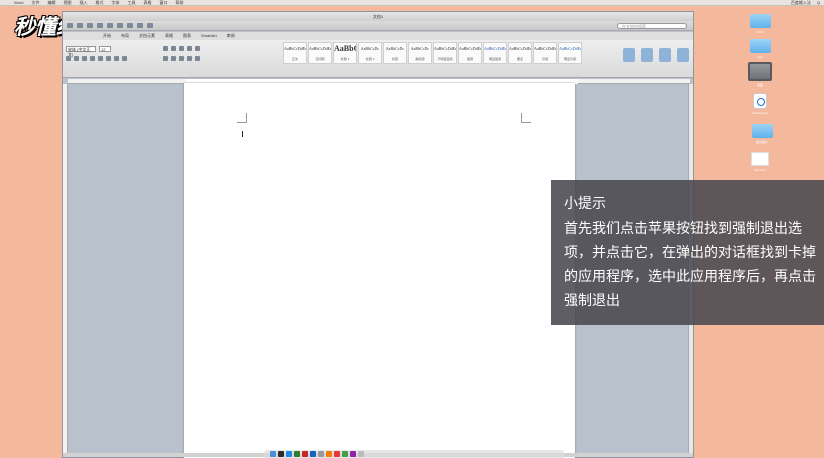  I want to click on input-method-indicator: 百度输入法, so click(801, 2).